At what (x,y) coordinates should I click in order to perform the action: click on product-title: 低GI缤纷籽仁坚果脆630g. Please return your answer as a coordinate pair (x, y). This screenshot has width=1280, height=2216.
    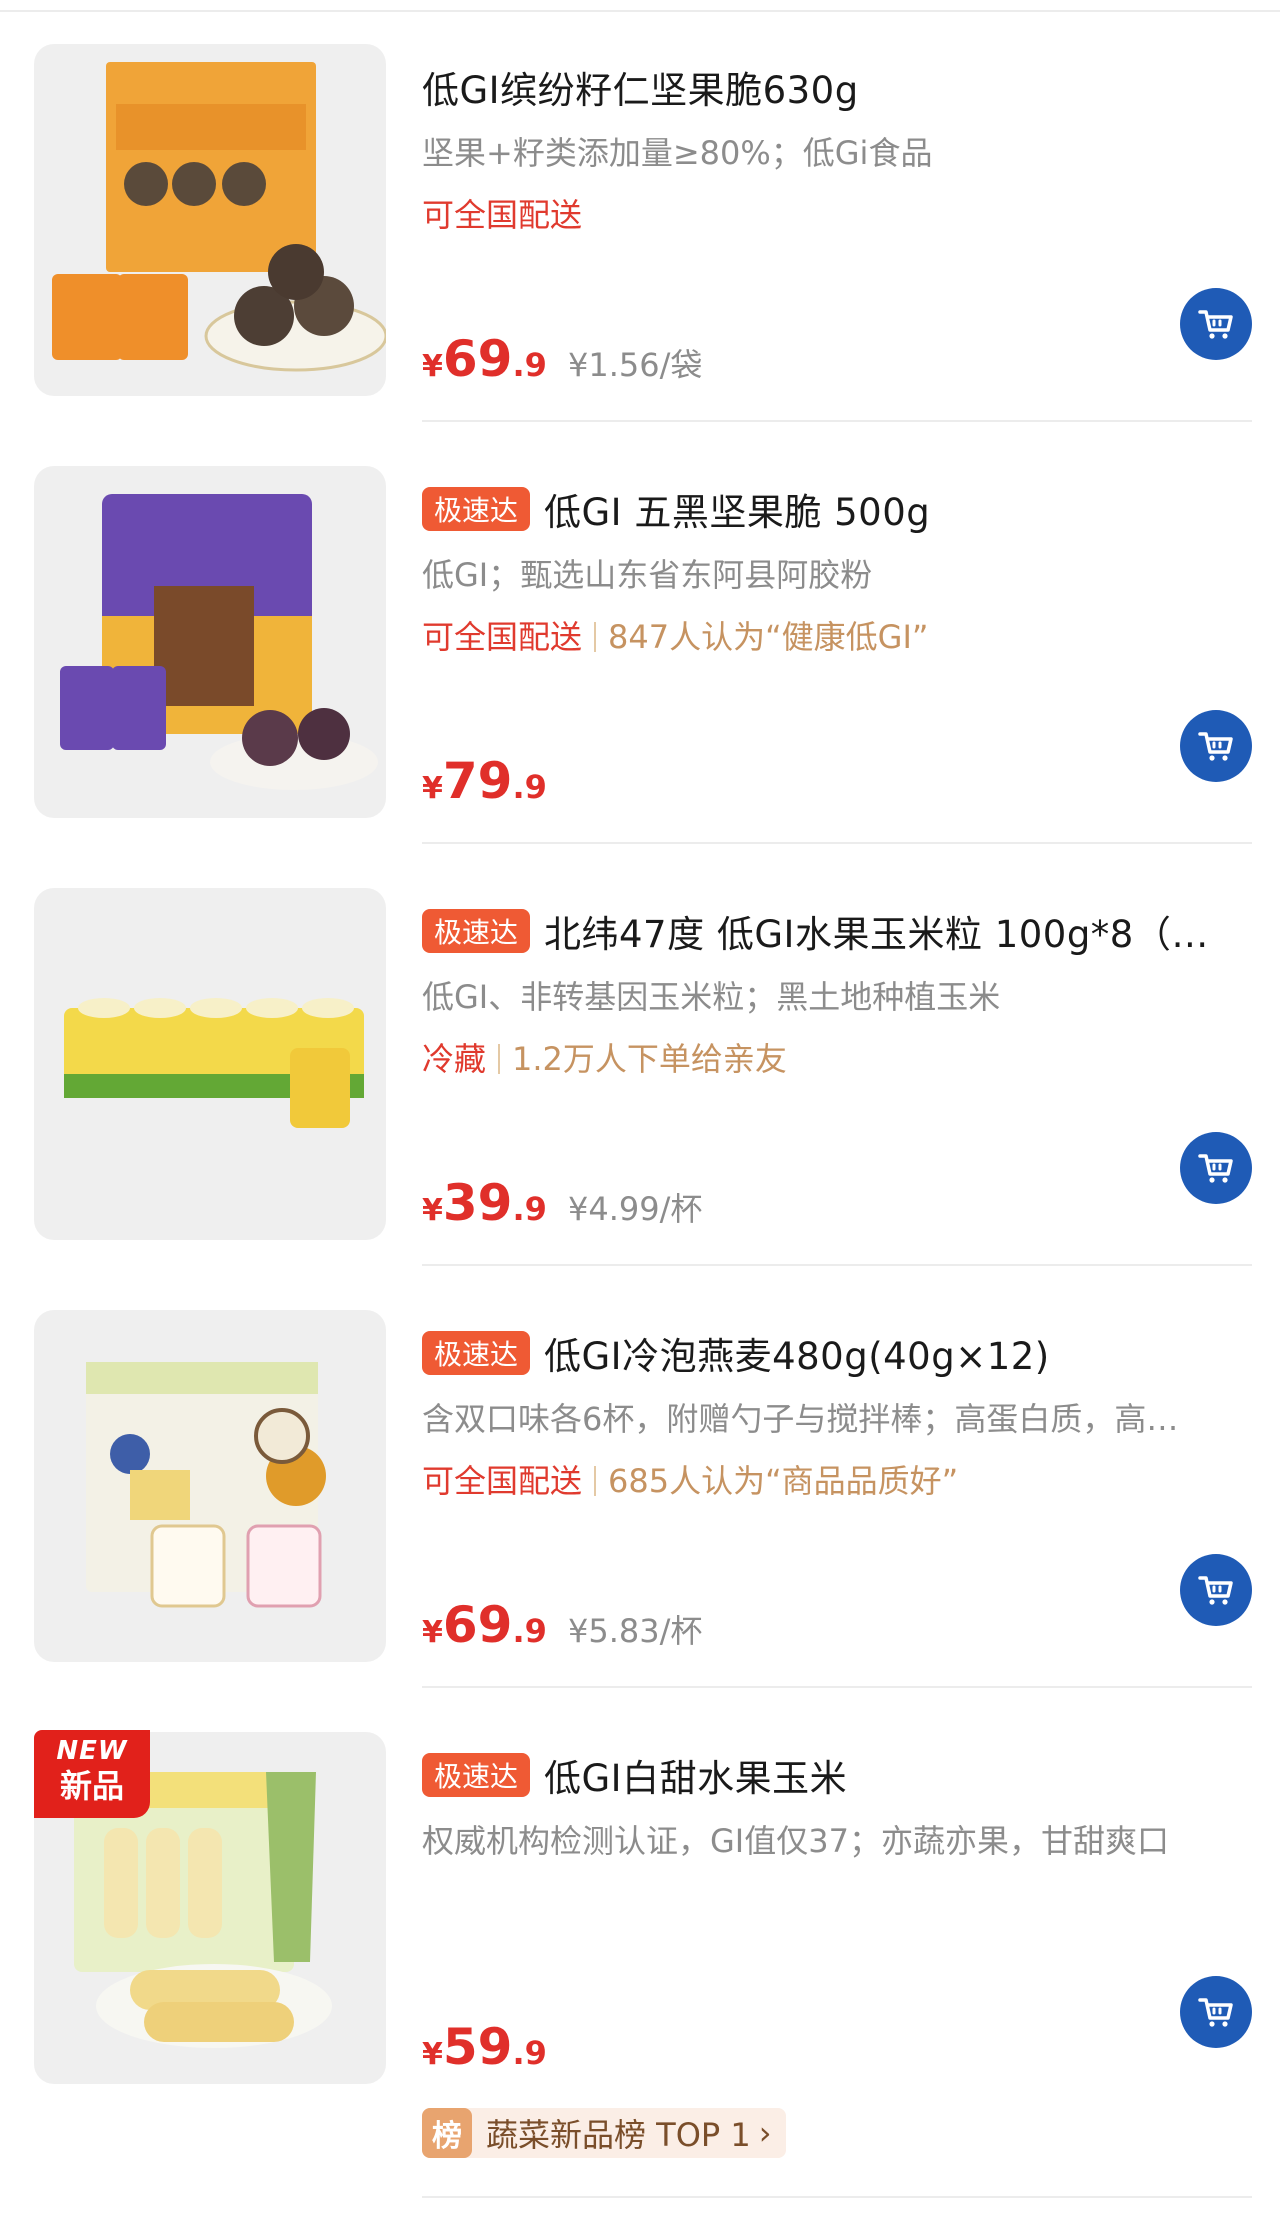
    Looking at the image, I should click on (640, 87).